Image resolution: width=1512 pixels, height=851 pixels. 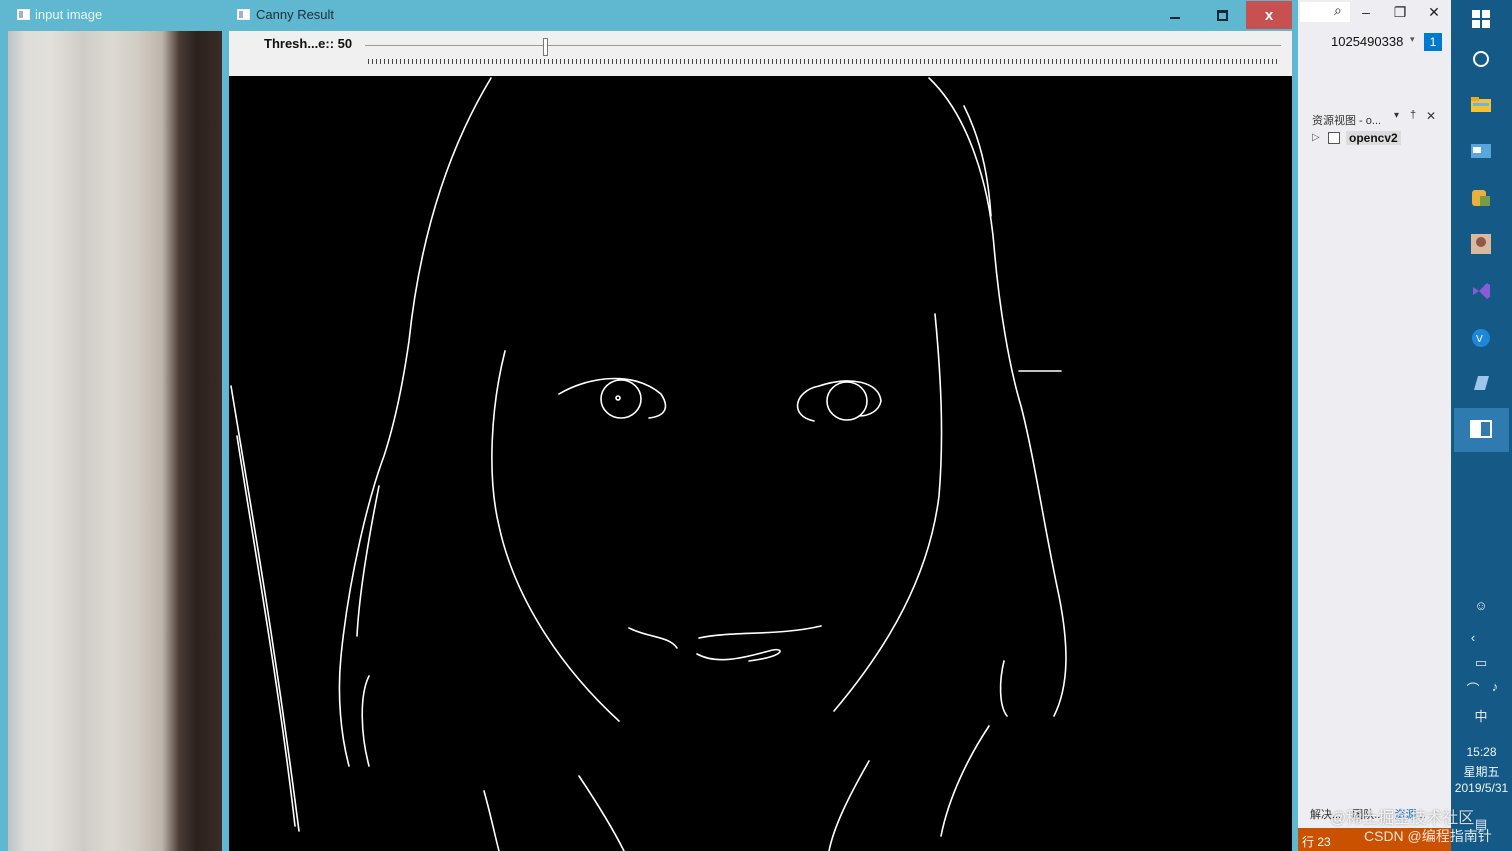 What do you see at coordinates (1481, 244) in the screenshot?
I see `photo-viewer-icon` at bounding box center [1481, 244].